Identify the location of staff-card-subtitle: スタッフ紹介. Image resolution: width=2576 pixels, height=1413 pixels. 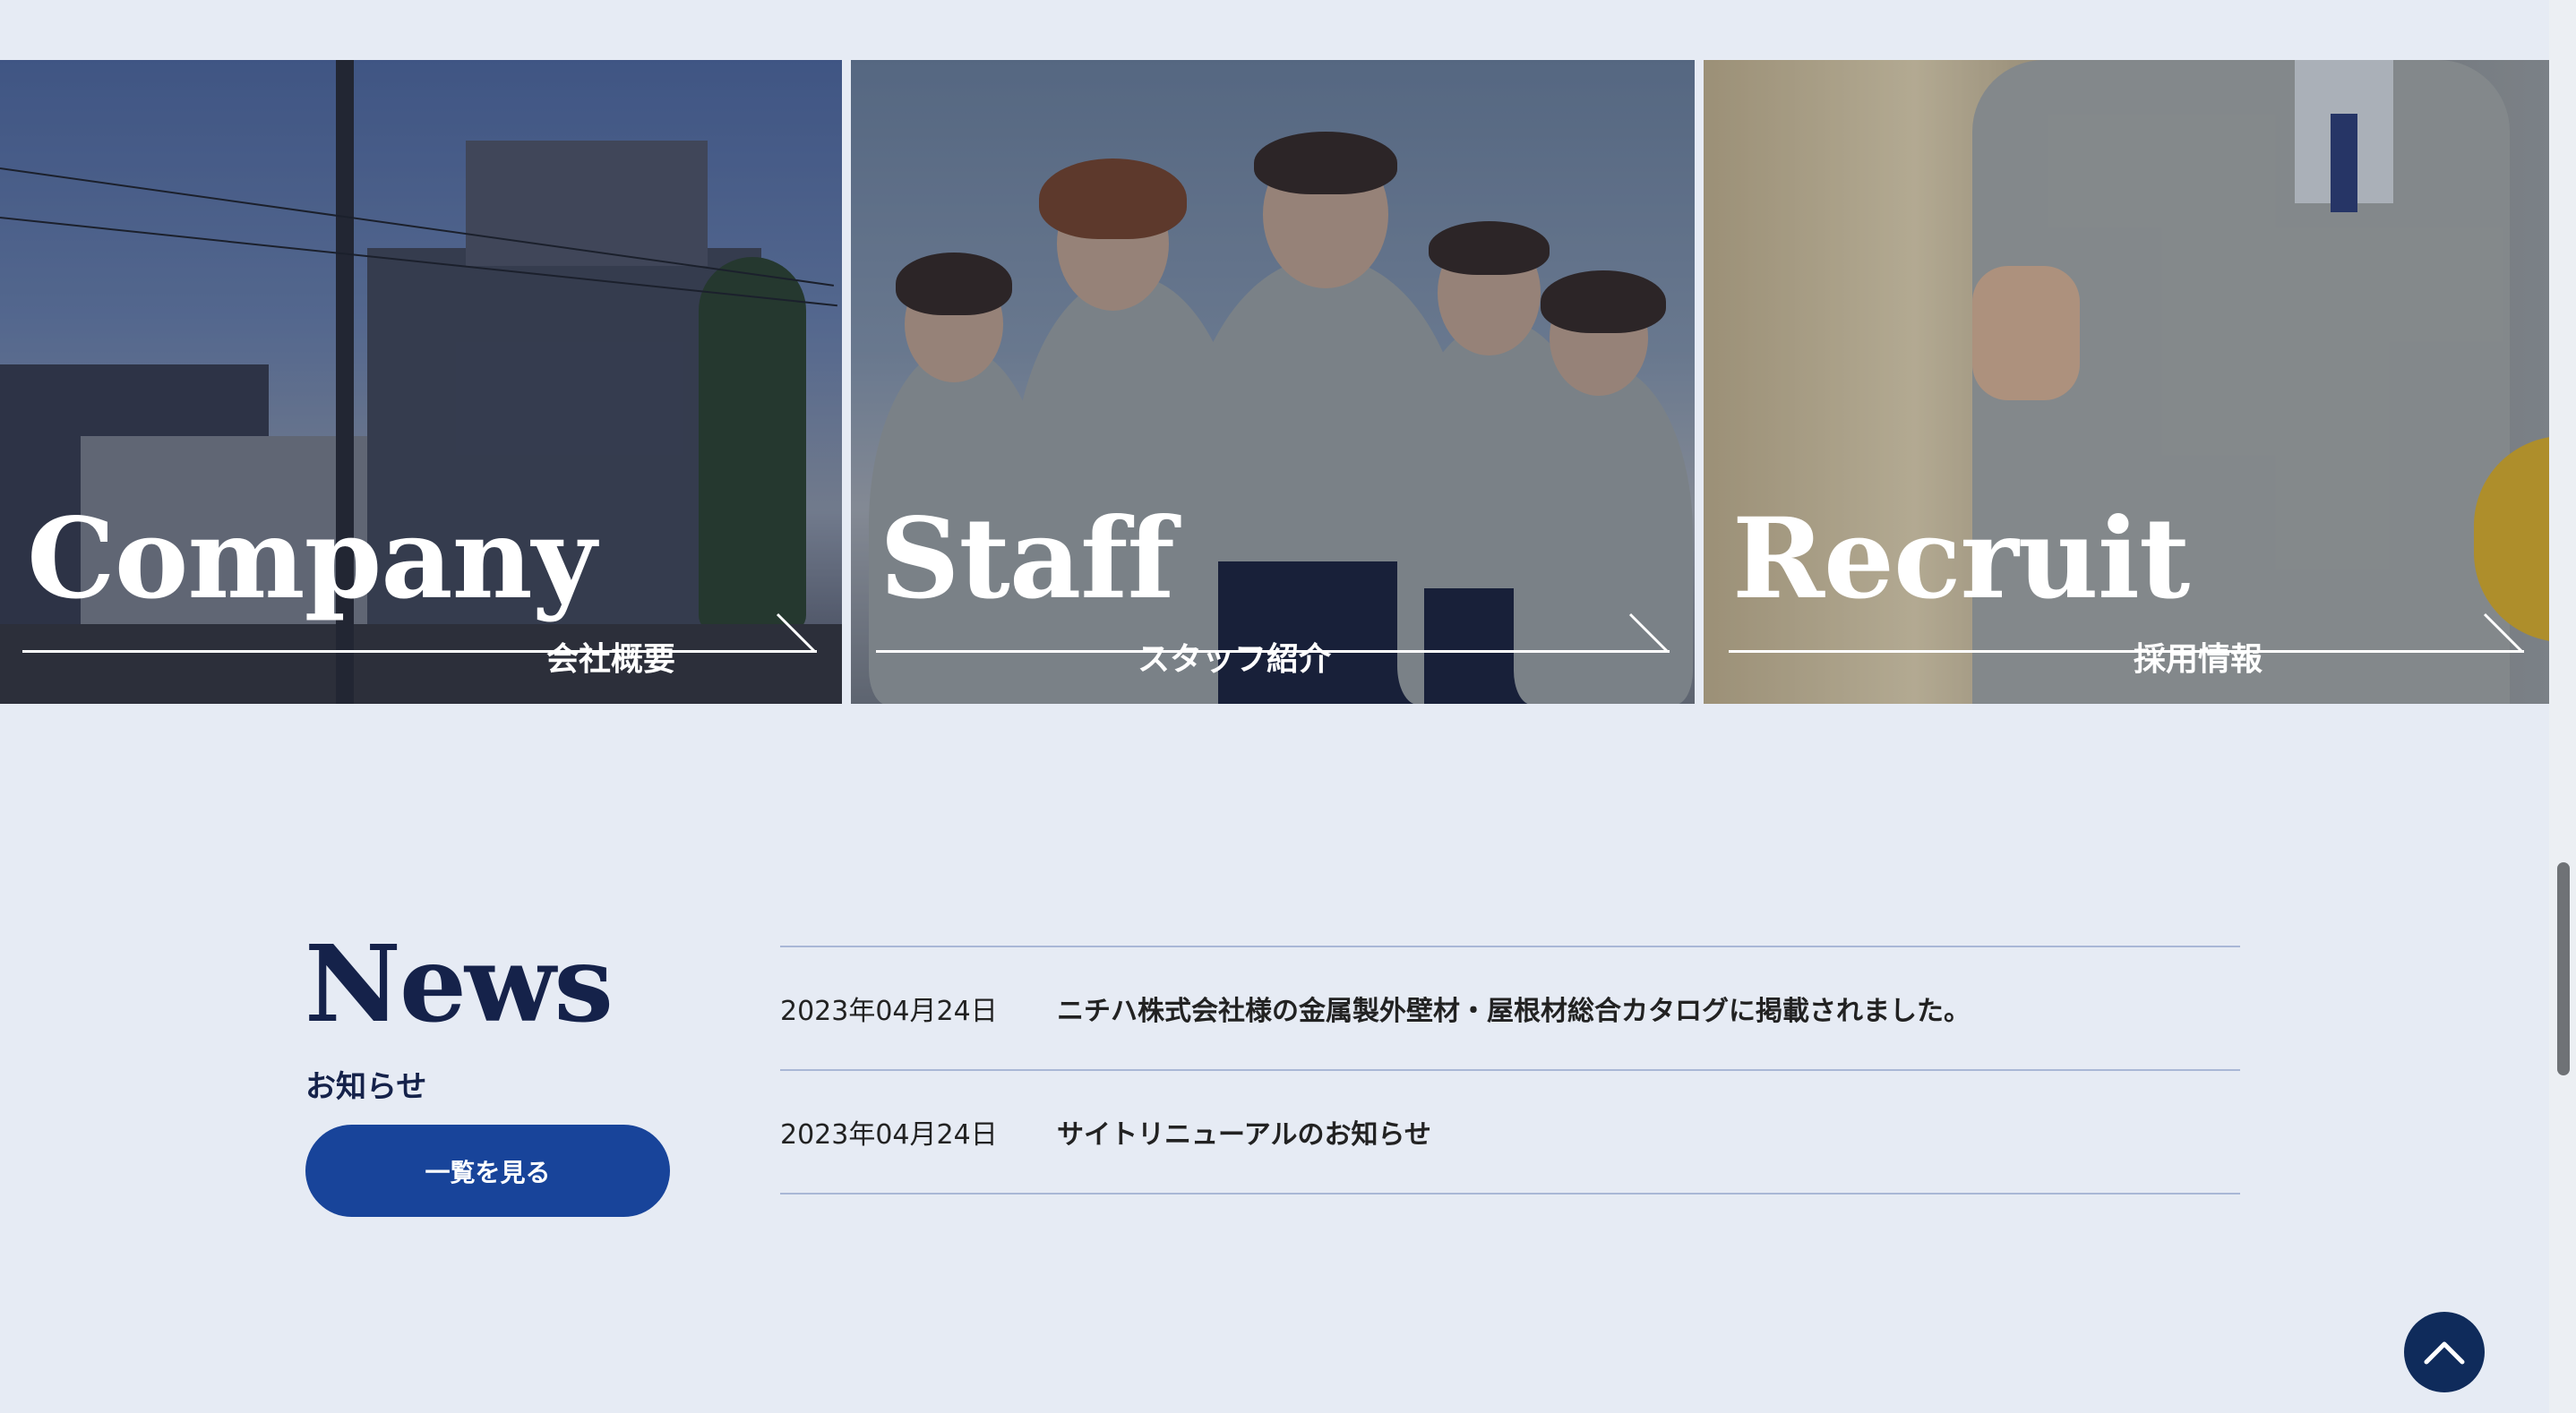
(1235, 660).